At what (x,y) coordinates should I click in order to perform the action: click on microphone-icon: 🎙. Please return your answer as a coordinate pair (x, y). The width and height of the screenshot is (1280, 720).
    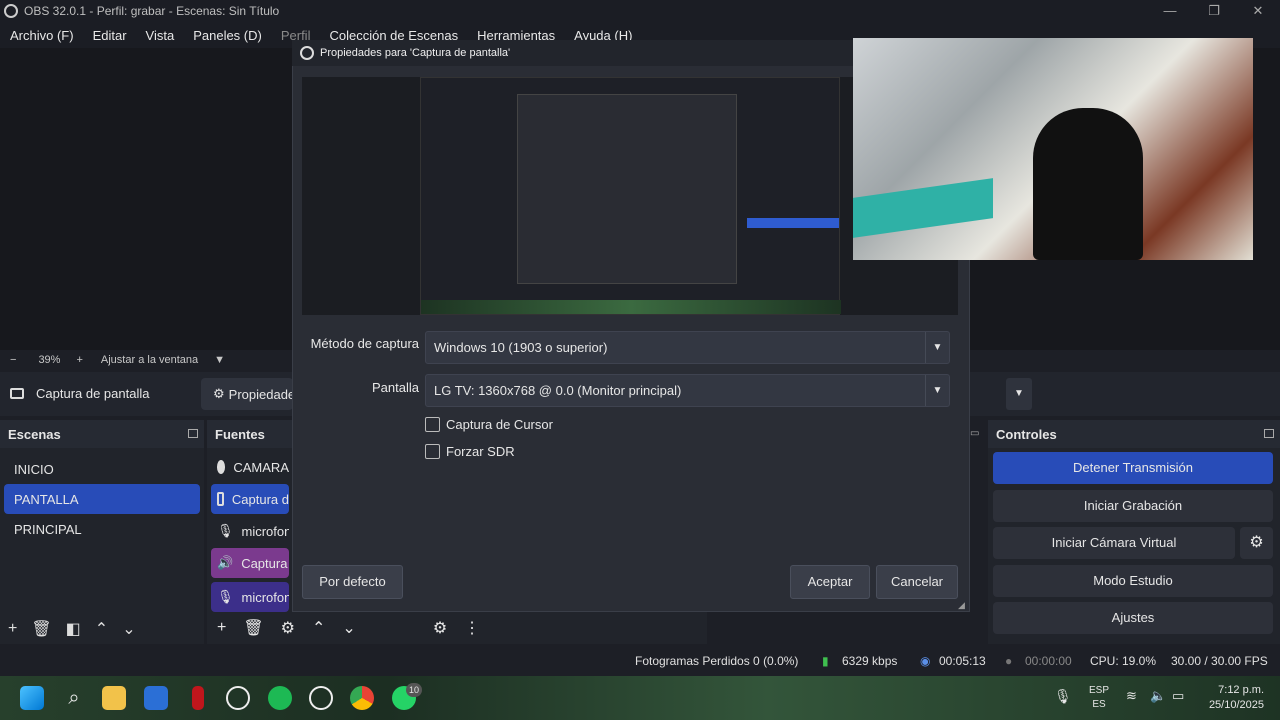
    Looking at the image, I should click on (225, 596).